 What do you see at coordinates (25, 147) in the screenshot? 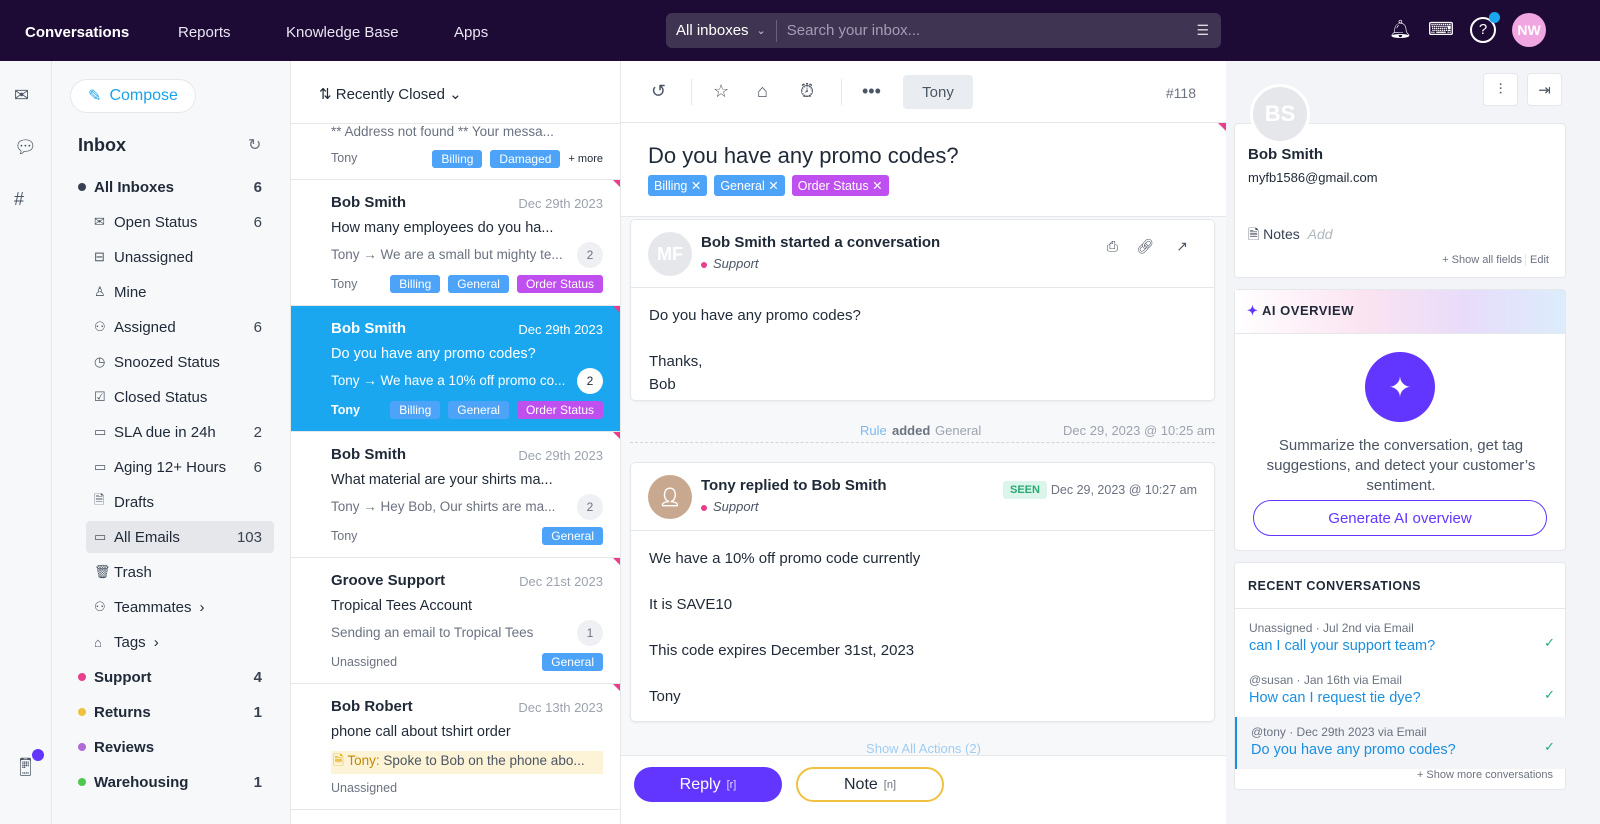
I see `chat-icon: 💬︎` at bounding box center [25, 147].